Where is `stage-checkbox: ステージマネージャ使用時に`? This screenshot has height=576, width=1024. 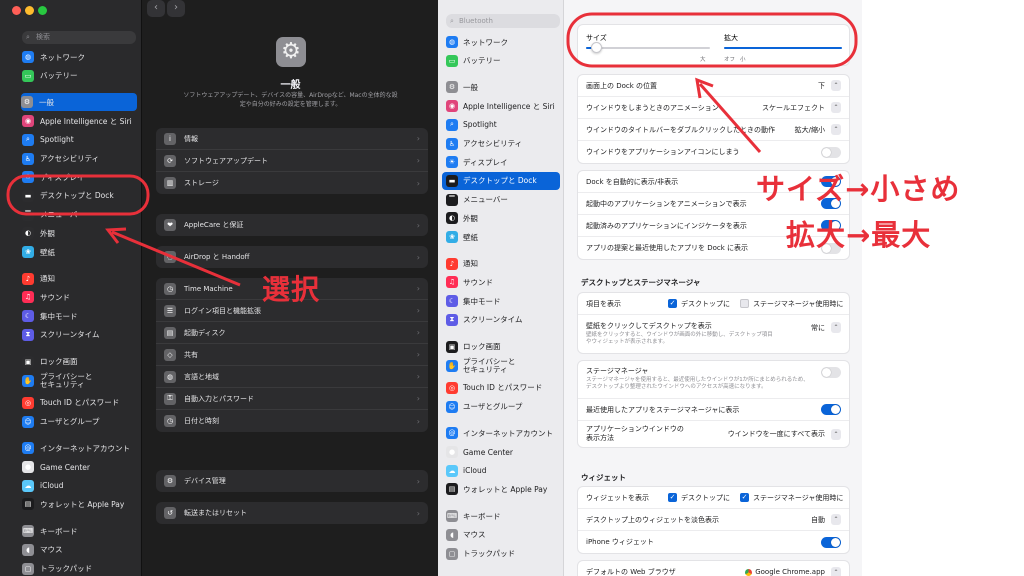
stage-checkbox: ステージマネージャ使用時に is located at coordinates (791, 304).